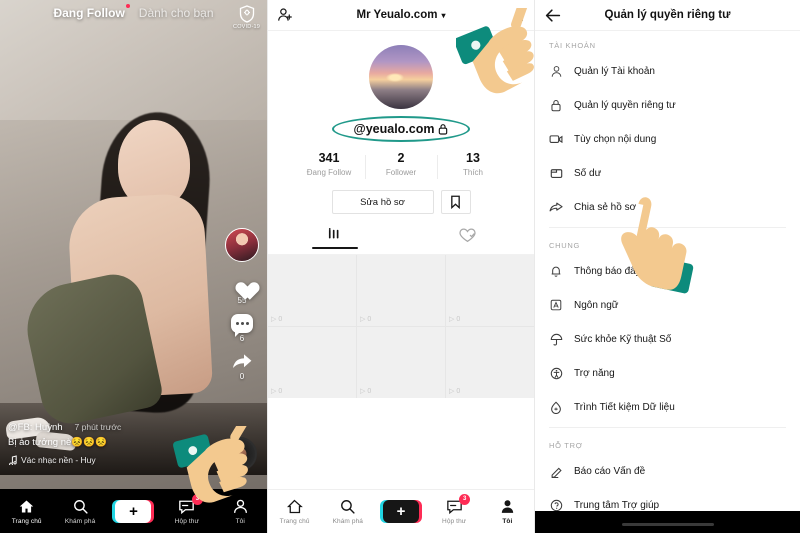 The width and height of the screenshot is (800, 533). I want to click on profile-handle: @yeualo.com, so click(401, 129).